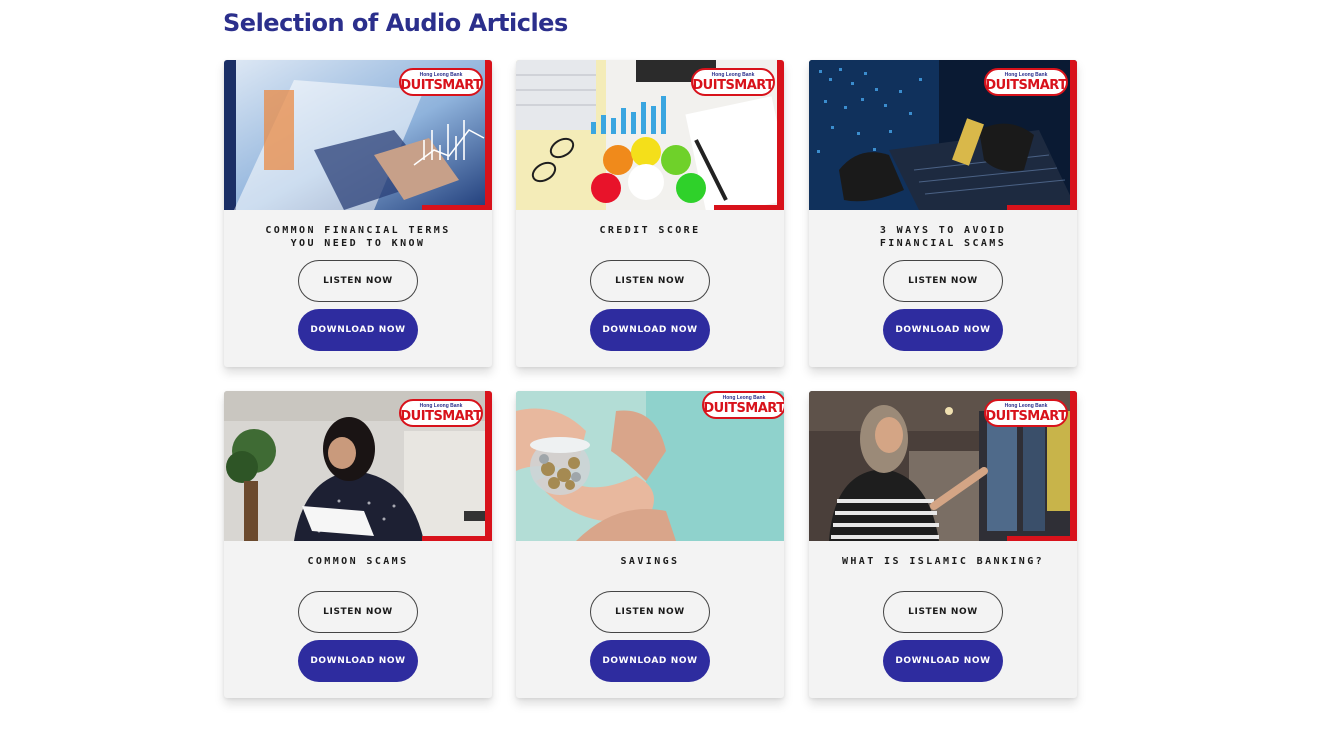 The height and width of the screenshot is (755, 1337). I want to click on page-title: Selection of Audio Articles, so click(395, 23).